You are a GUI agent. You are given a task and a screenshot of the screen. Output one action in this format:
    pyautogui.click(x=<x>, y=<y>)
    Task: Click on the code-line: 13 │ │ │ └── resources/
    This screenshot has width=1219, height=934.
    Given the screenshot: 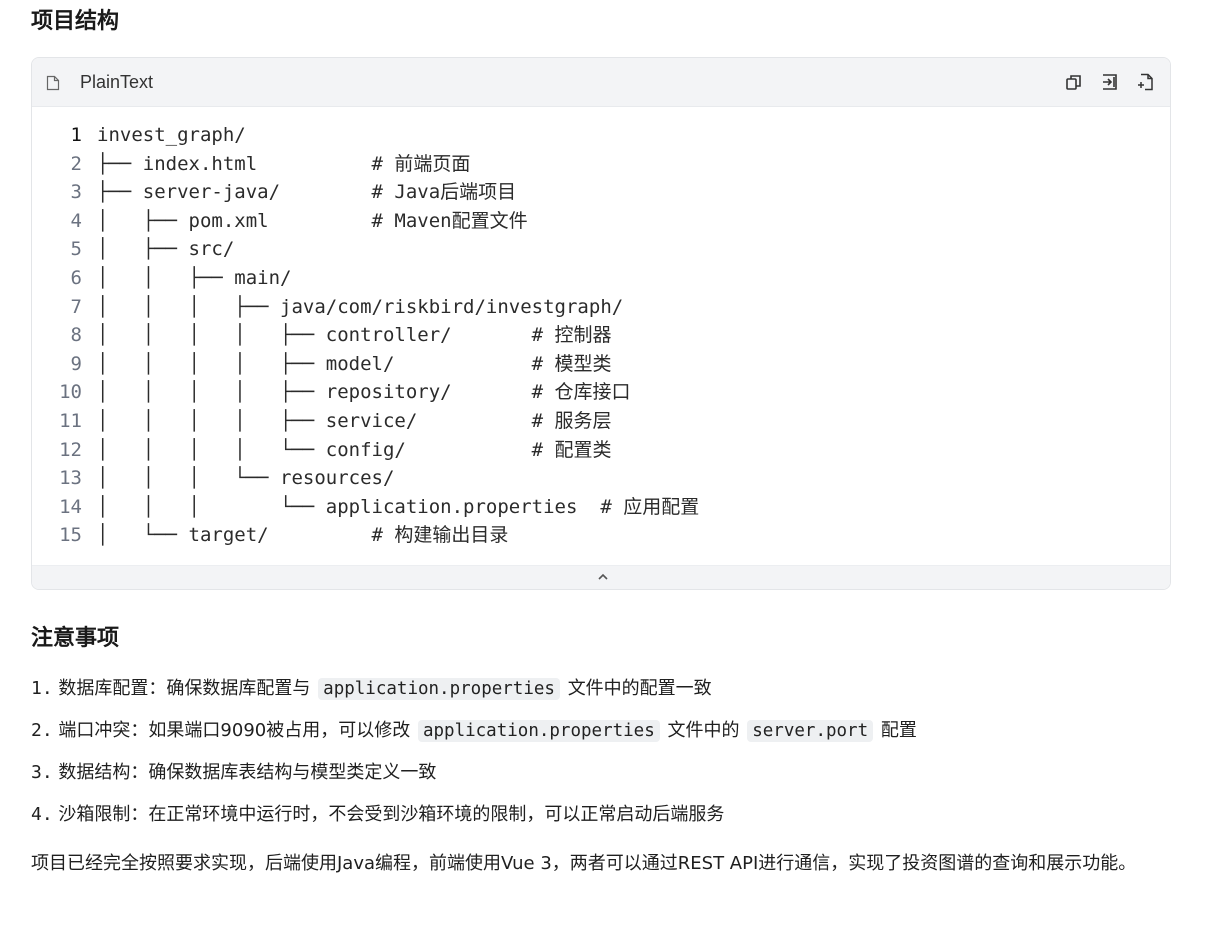 What is the action you would take?
    pyautogui.click(x=601, y=478)
    